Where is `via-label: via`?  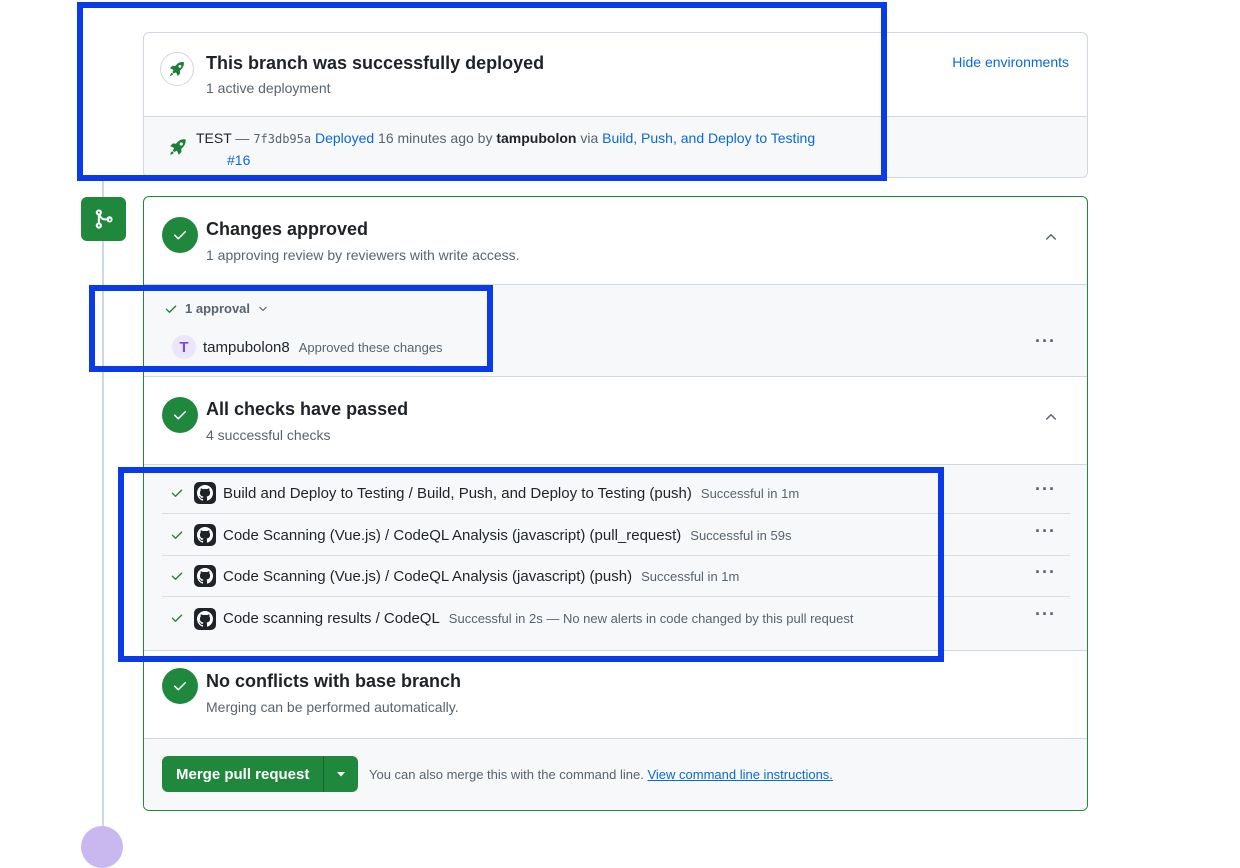 via-label: via is located at coordinates (589, 138).